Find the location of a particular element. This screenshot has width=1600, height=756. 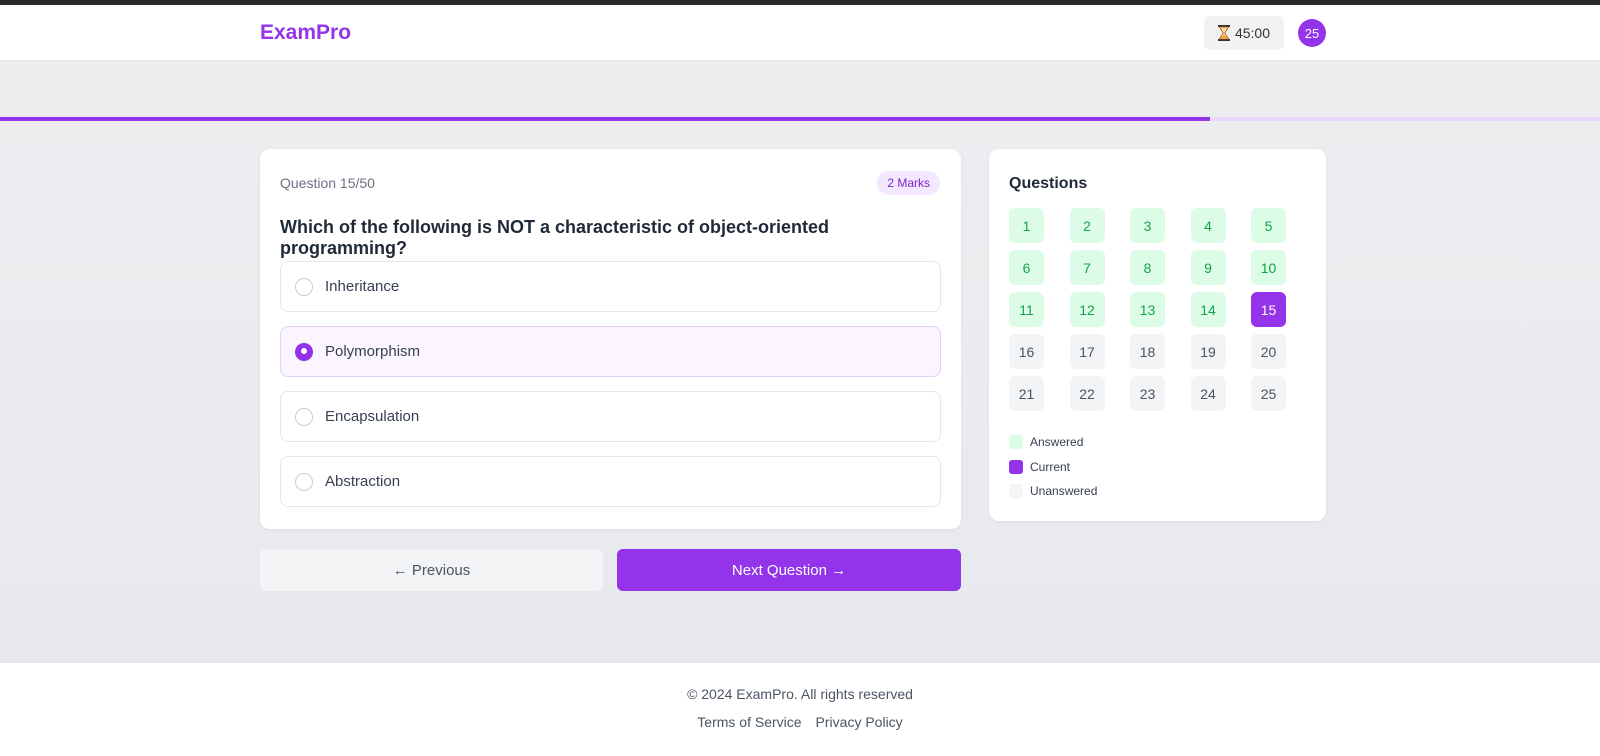

question-cell-5: 5 is located at coordinates (1268, 225).